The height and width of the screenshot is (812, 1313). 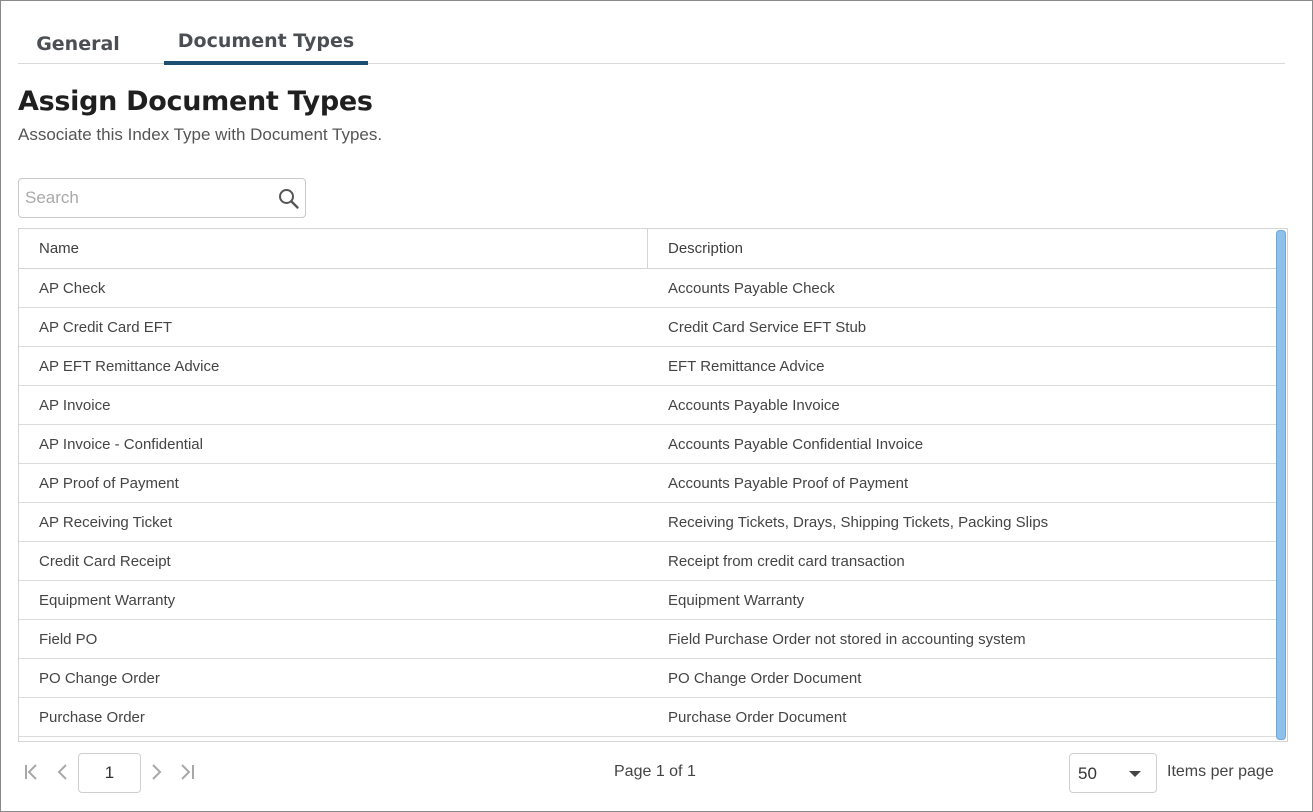 What do you see at coordinates (1087, 773) in the screenshot?
I see `items-per-page-value: 50` at bounding box center [1087, 773].